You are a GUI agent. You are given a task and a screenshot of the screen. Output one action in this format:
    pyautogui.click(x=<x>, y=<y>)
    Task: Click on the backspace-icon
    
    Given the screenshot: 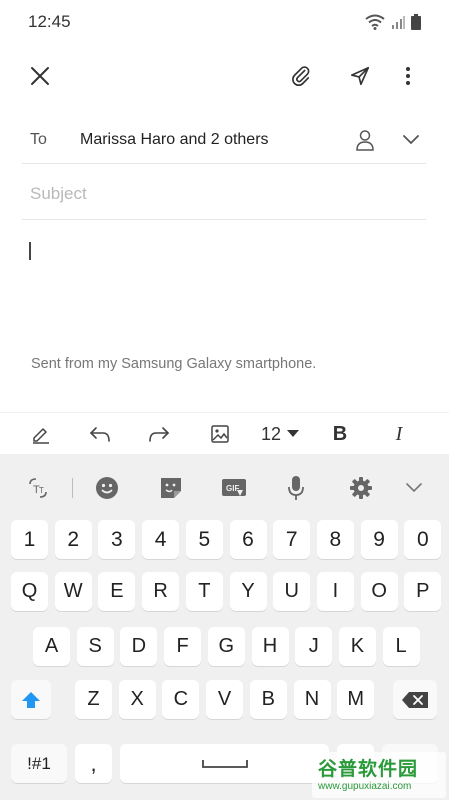 What is the action you would take?
    pyautogui.click(x=415, y=699)
    